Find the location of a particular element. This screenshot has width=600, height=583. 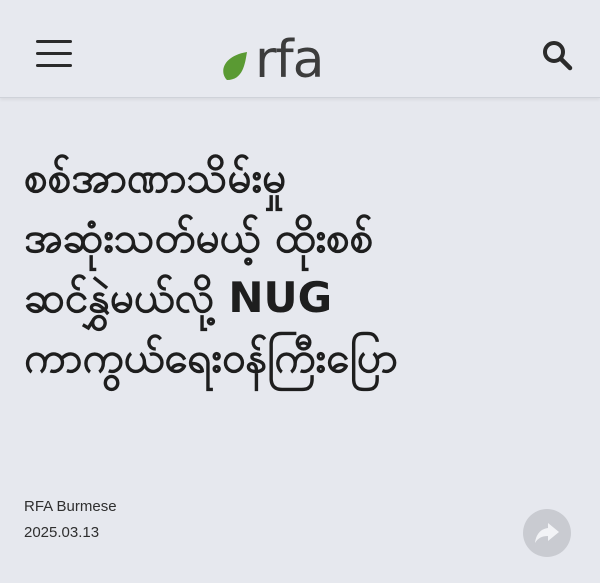

search-icon is located at coordinates (558, 56).